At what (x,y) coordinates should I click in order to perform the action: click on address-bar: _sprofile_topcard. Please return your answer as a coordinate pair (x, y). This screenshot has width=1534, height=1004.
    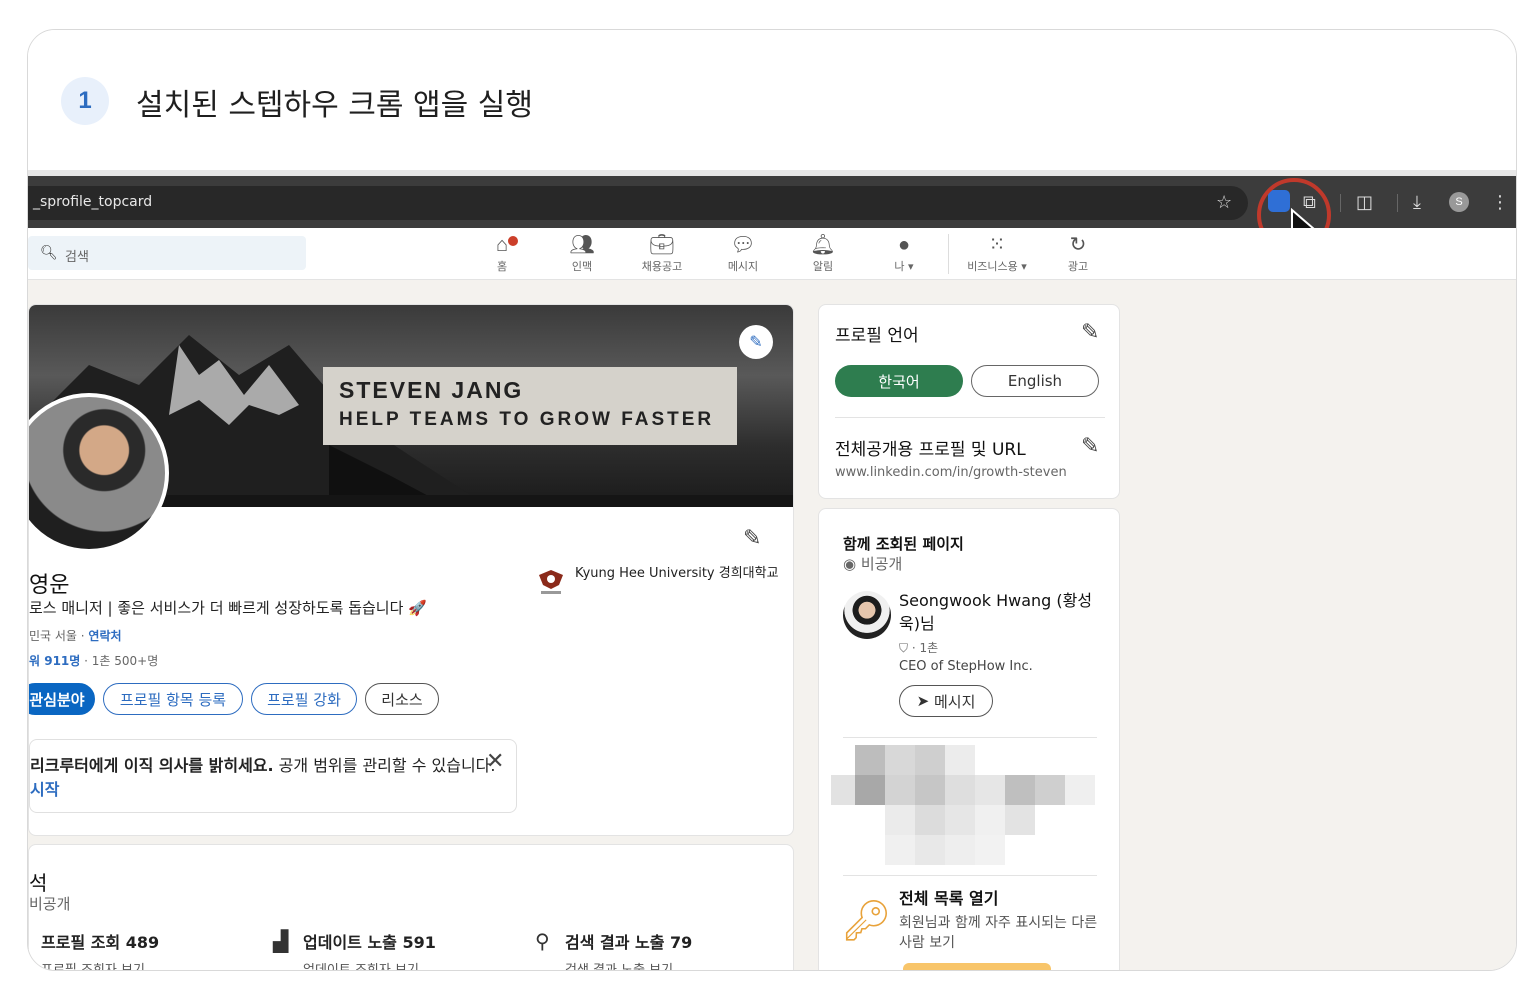
    Looking at the image, I should click on (638, 203).